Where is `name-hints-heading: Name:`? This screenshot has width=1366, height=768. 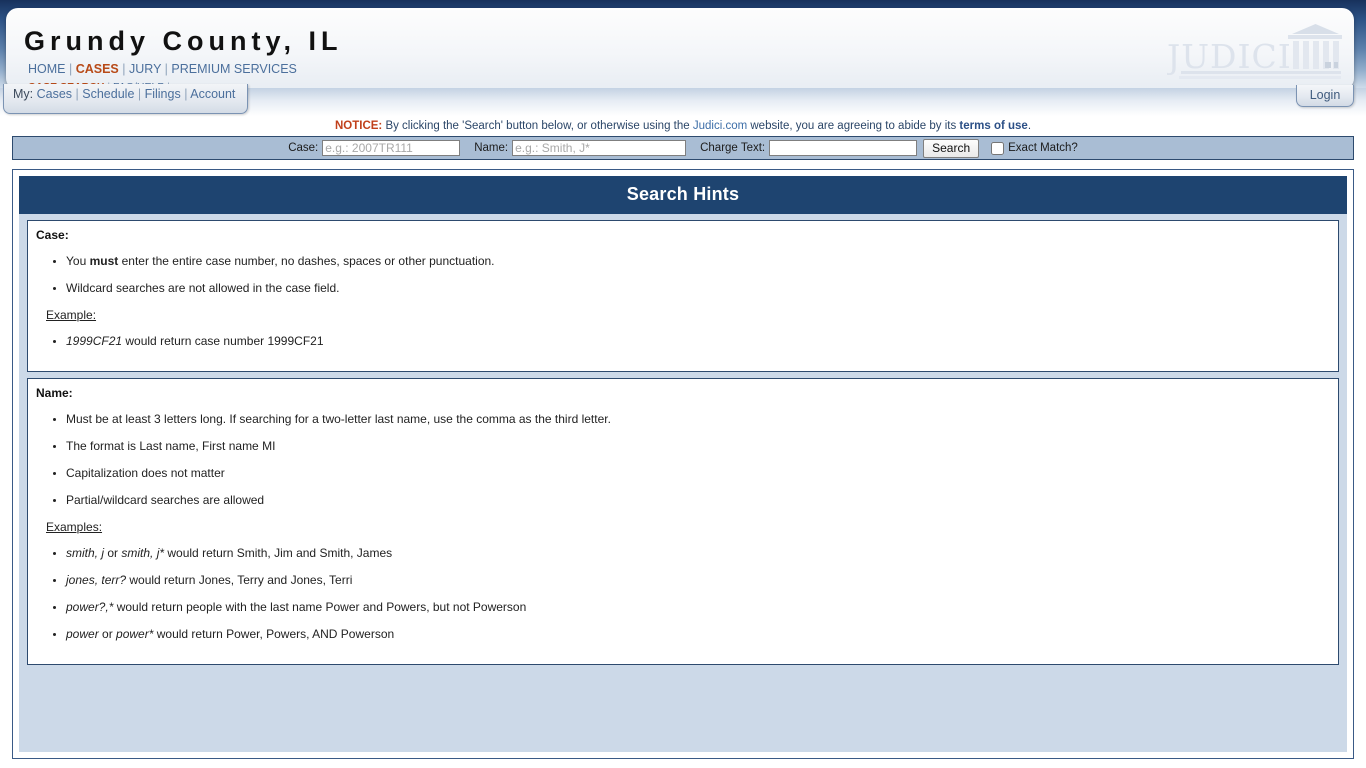
name-hints-heading: Name: is located at coordinates (54, 393).